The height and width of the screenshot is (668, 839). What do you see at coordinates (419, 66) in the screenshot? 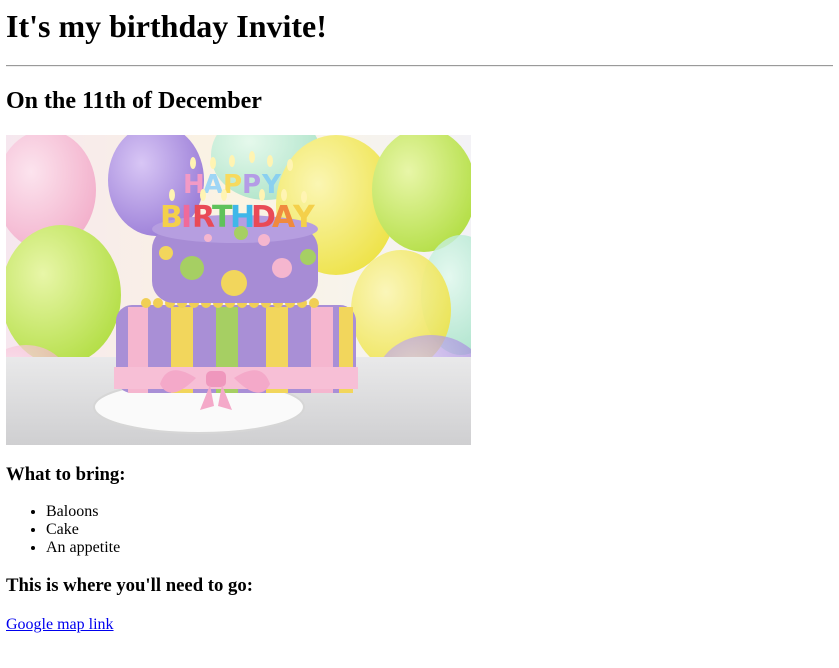
I see `divider` at bounding box center [419, 66].